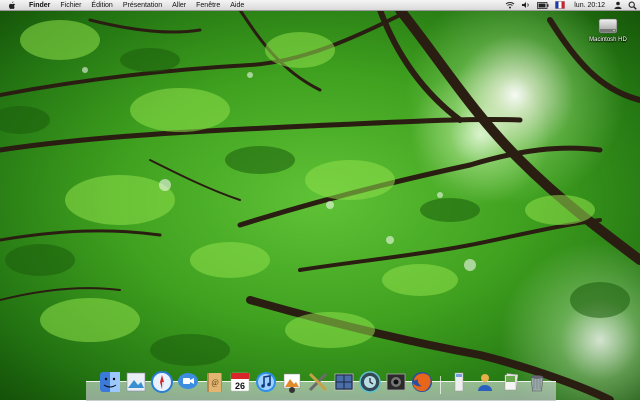 Image resolution: width=640 pixels, height=401 pixels. I want to click on menu-aide: Aide, so click(237, 5).